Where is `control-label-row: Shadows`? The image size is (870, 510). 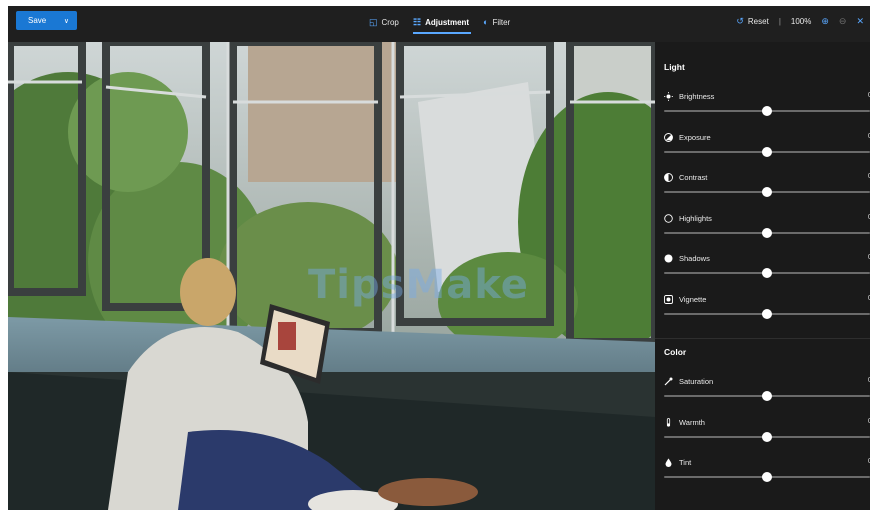 control-label-row: Shadows is located at coordinates (687, 258).